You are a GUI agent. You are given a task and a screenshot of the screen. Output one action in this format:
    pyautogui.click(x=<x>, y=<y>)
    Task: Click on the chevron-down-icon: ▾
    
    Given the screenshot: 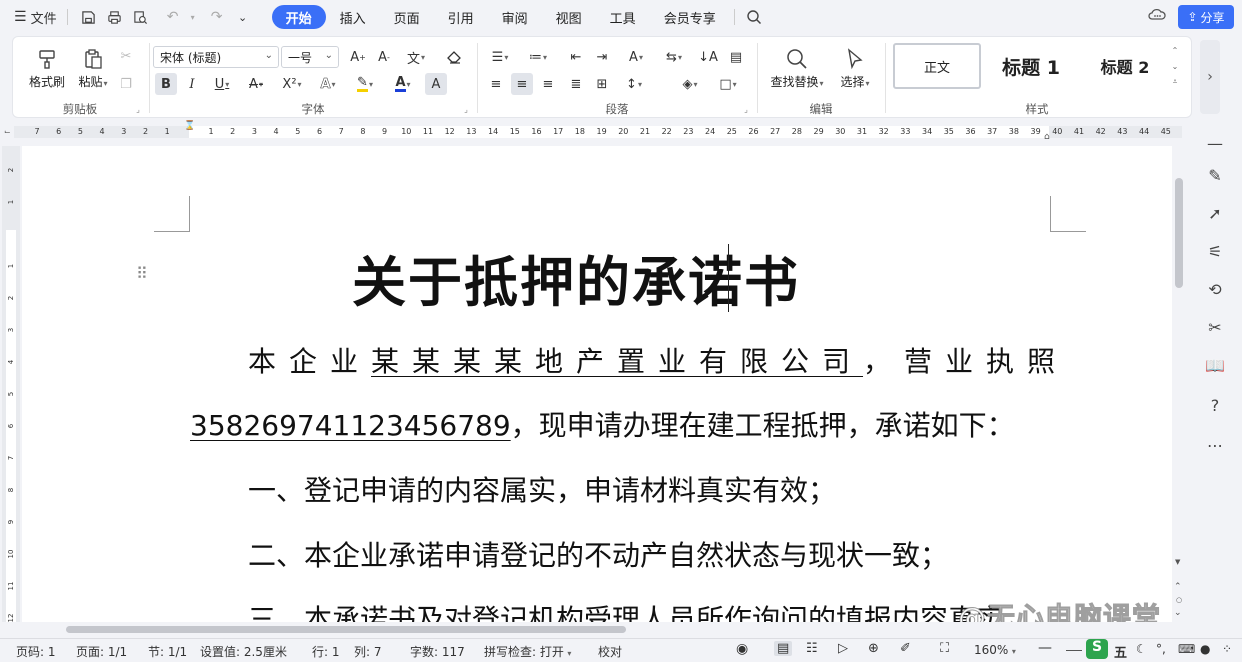 What is the action you would take?
    pyautogui.click(x=193, y=17)
    